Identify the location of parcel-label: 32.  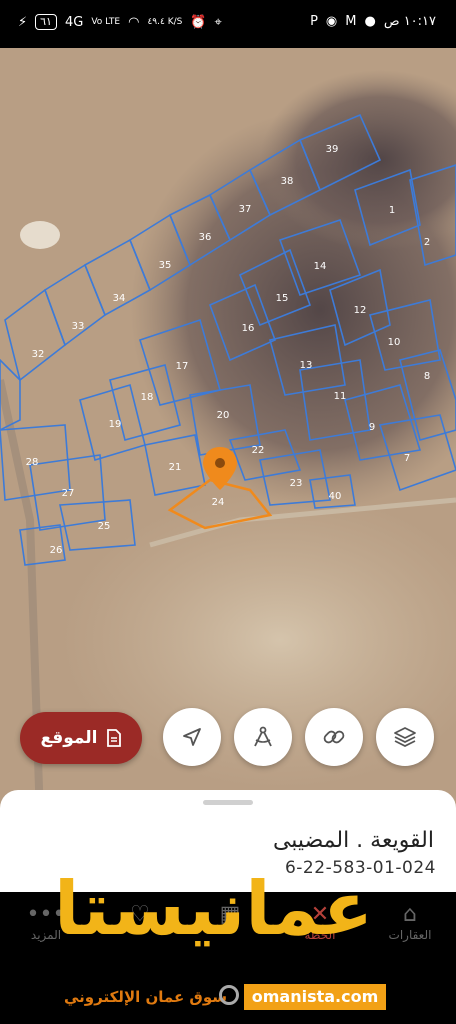
(38, 354).